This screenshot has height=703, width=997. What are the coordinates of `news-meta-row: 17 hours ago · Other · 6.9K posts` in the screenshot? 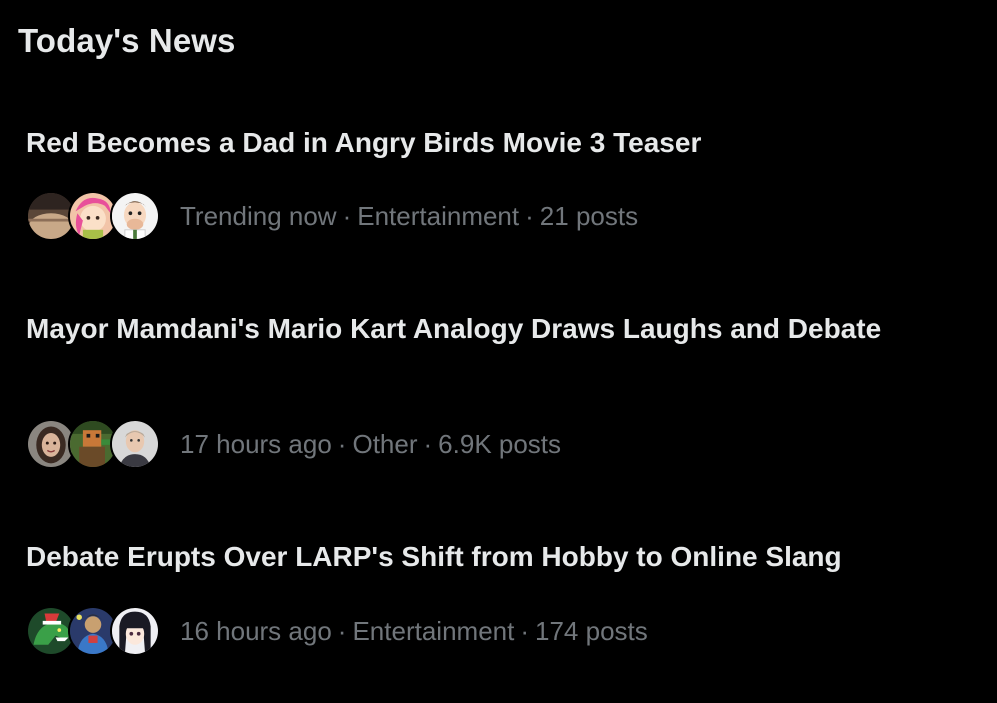 It's located at (293, 444).